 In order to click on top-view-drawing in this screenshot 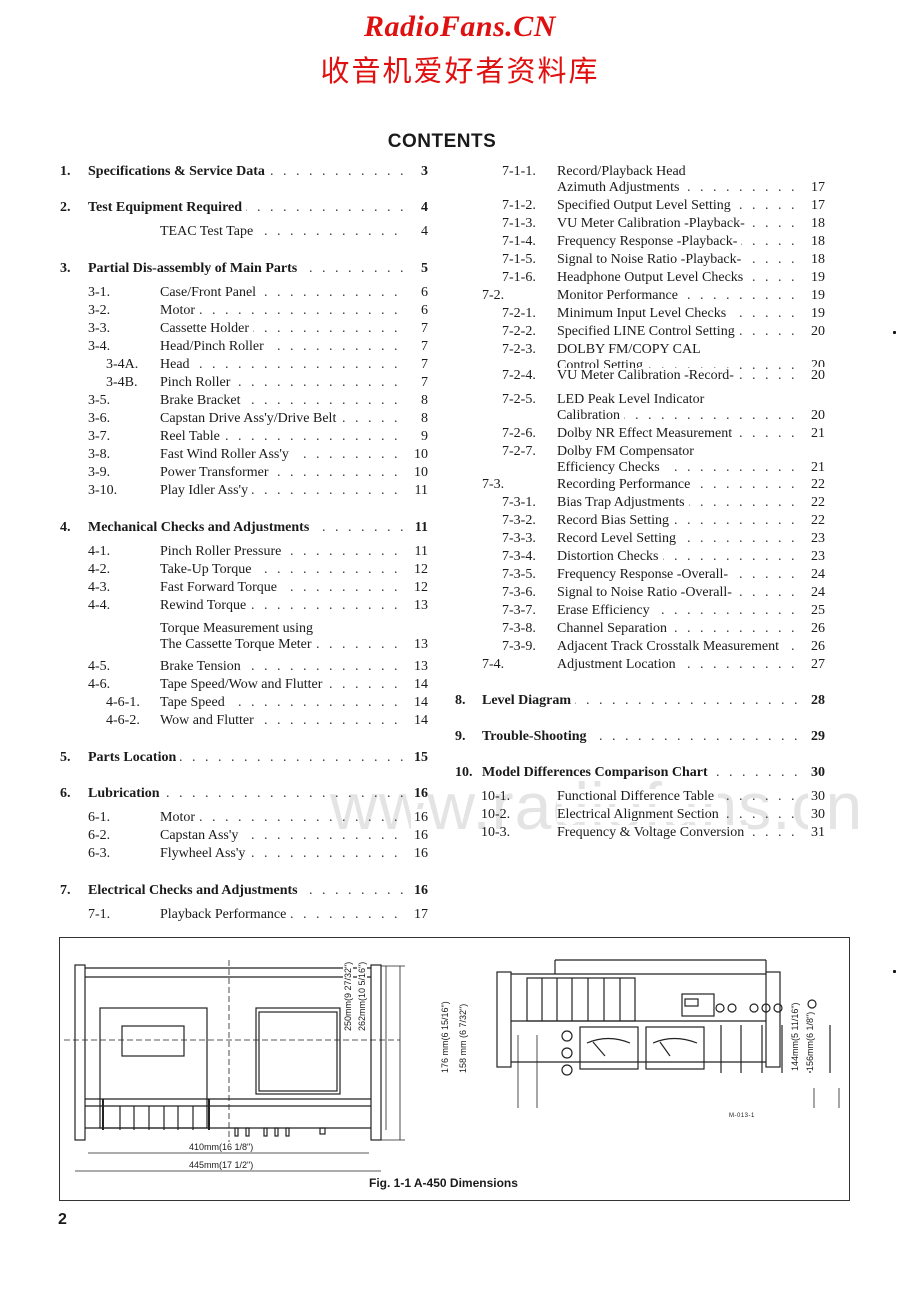, I will do `click(234, 1066)`.